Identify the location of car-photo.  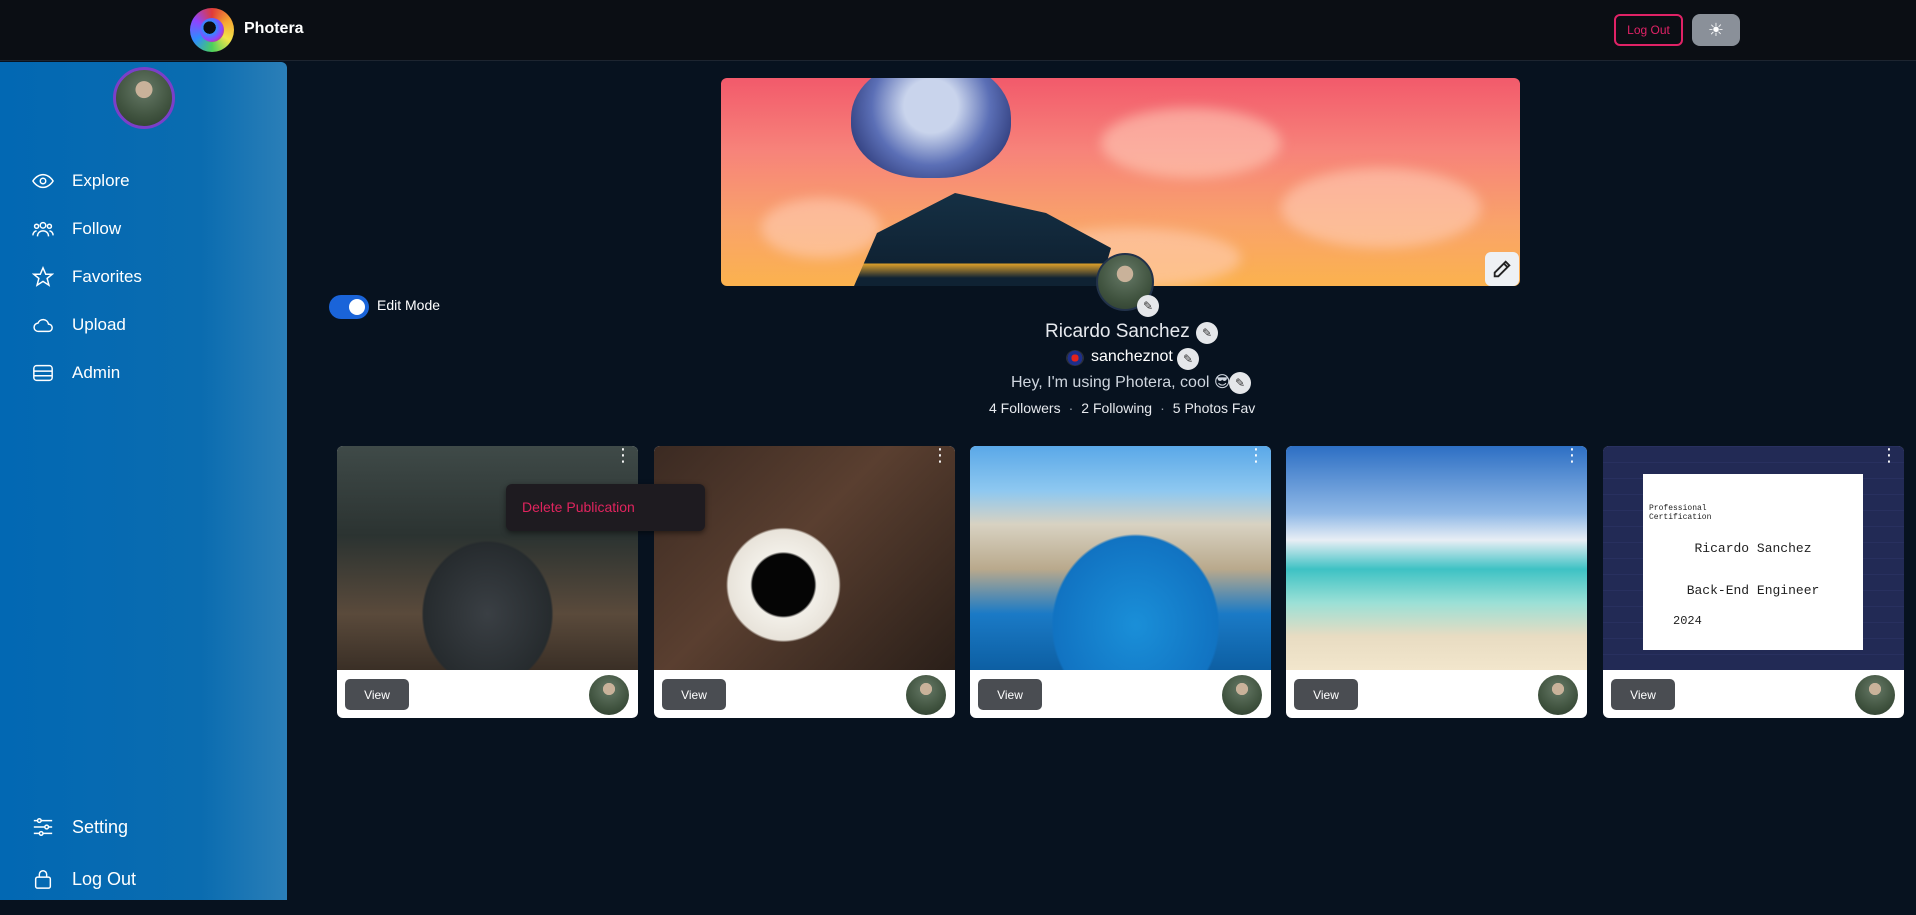
(487, 558).